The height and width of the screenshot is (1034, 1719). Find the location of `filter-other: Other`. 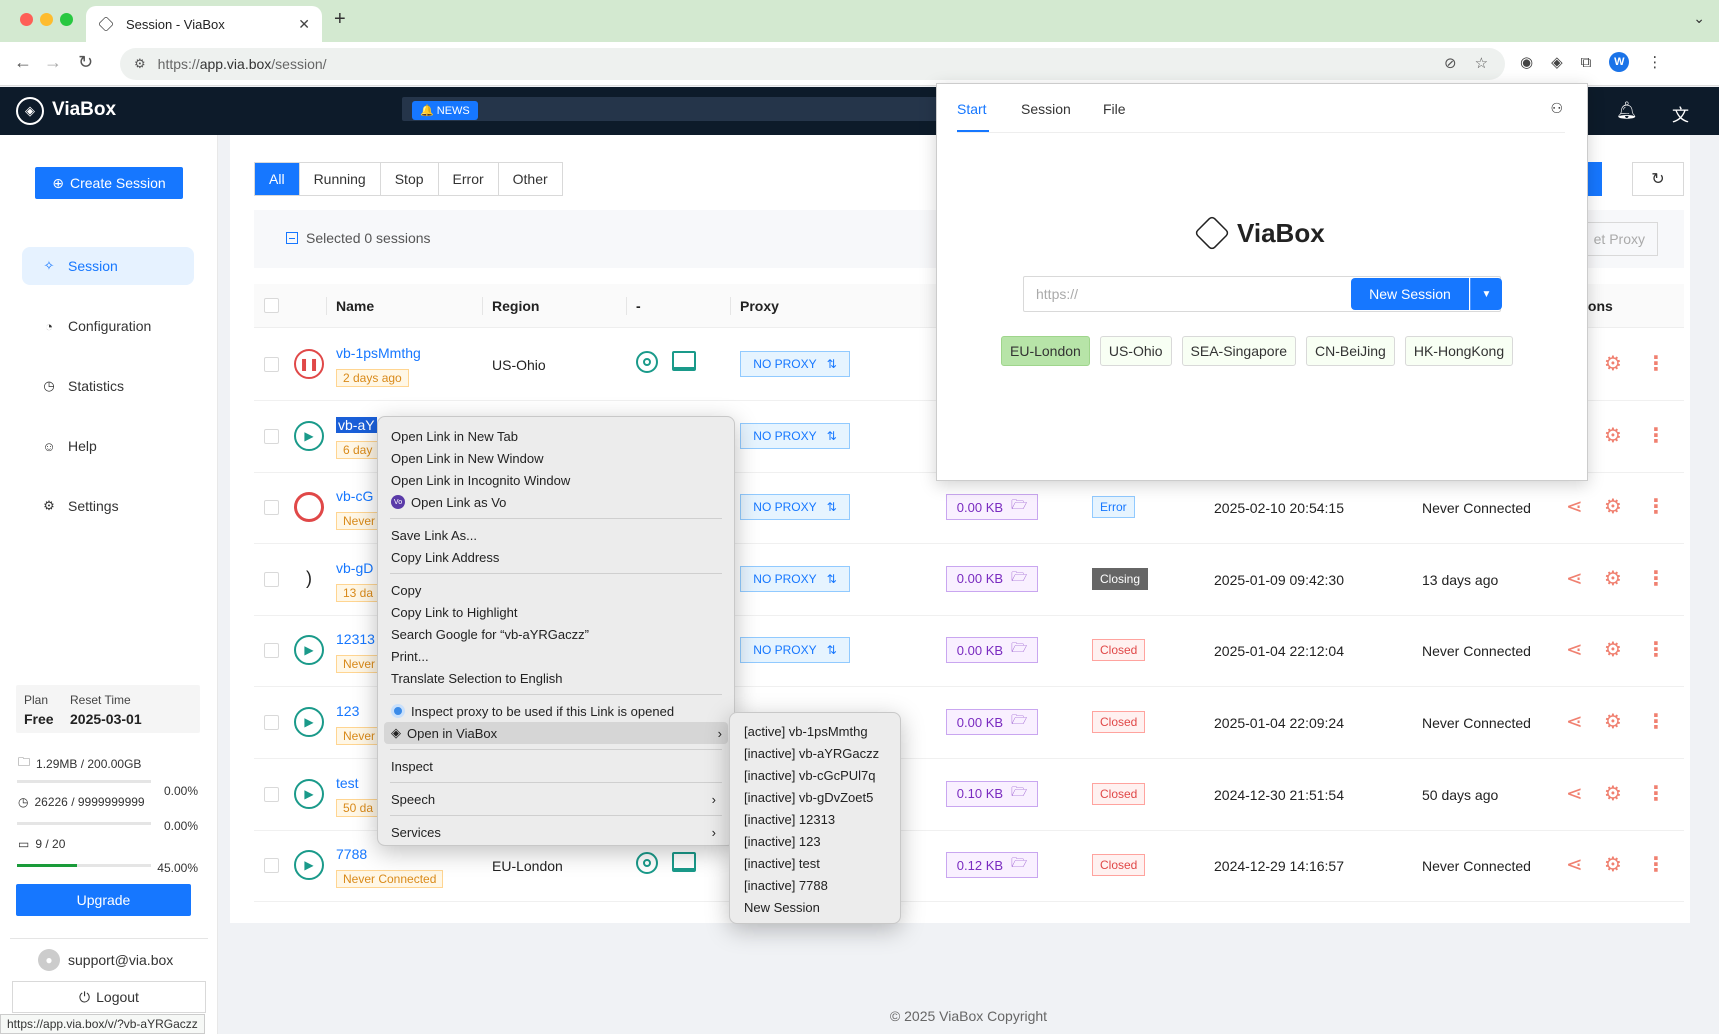

filter-other: Other is located at coordinates (530, 179).